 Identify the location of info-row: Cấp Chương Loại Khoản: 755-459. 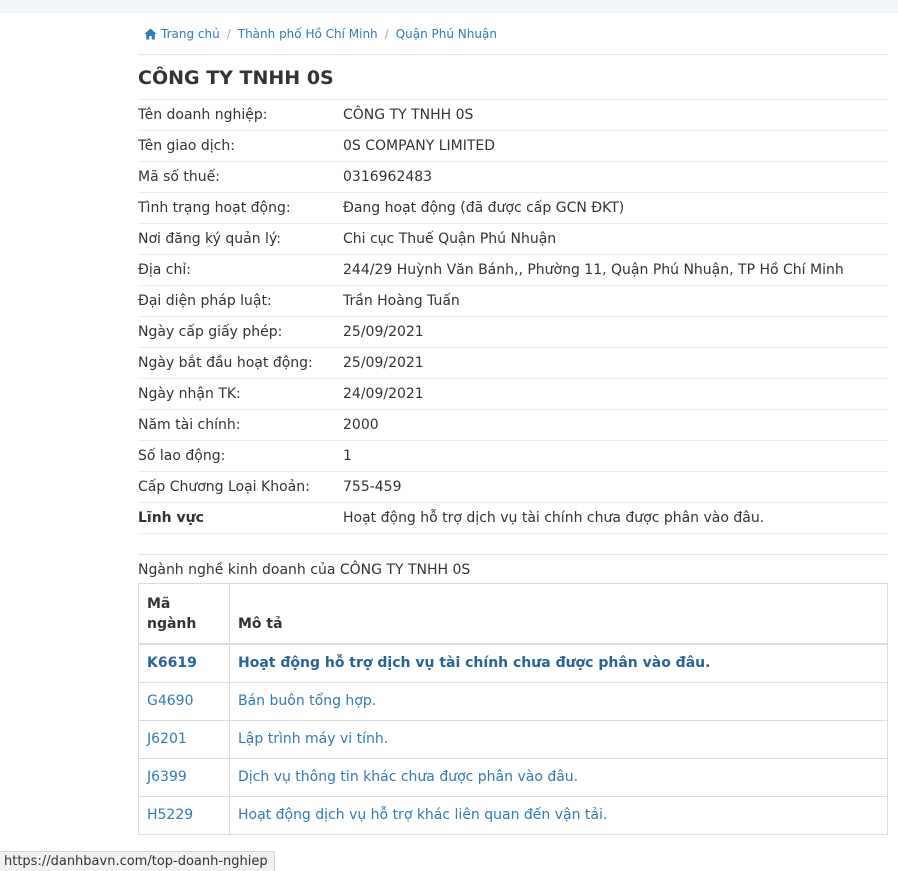
(513, 487).